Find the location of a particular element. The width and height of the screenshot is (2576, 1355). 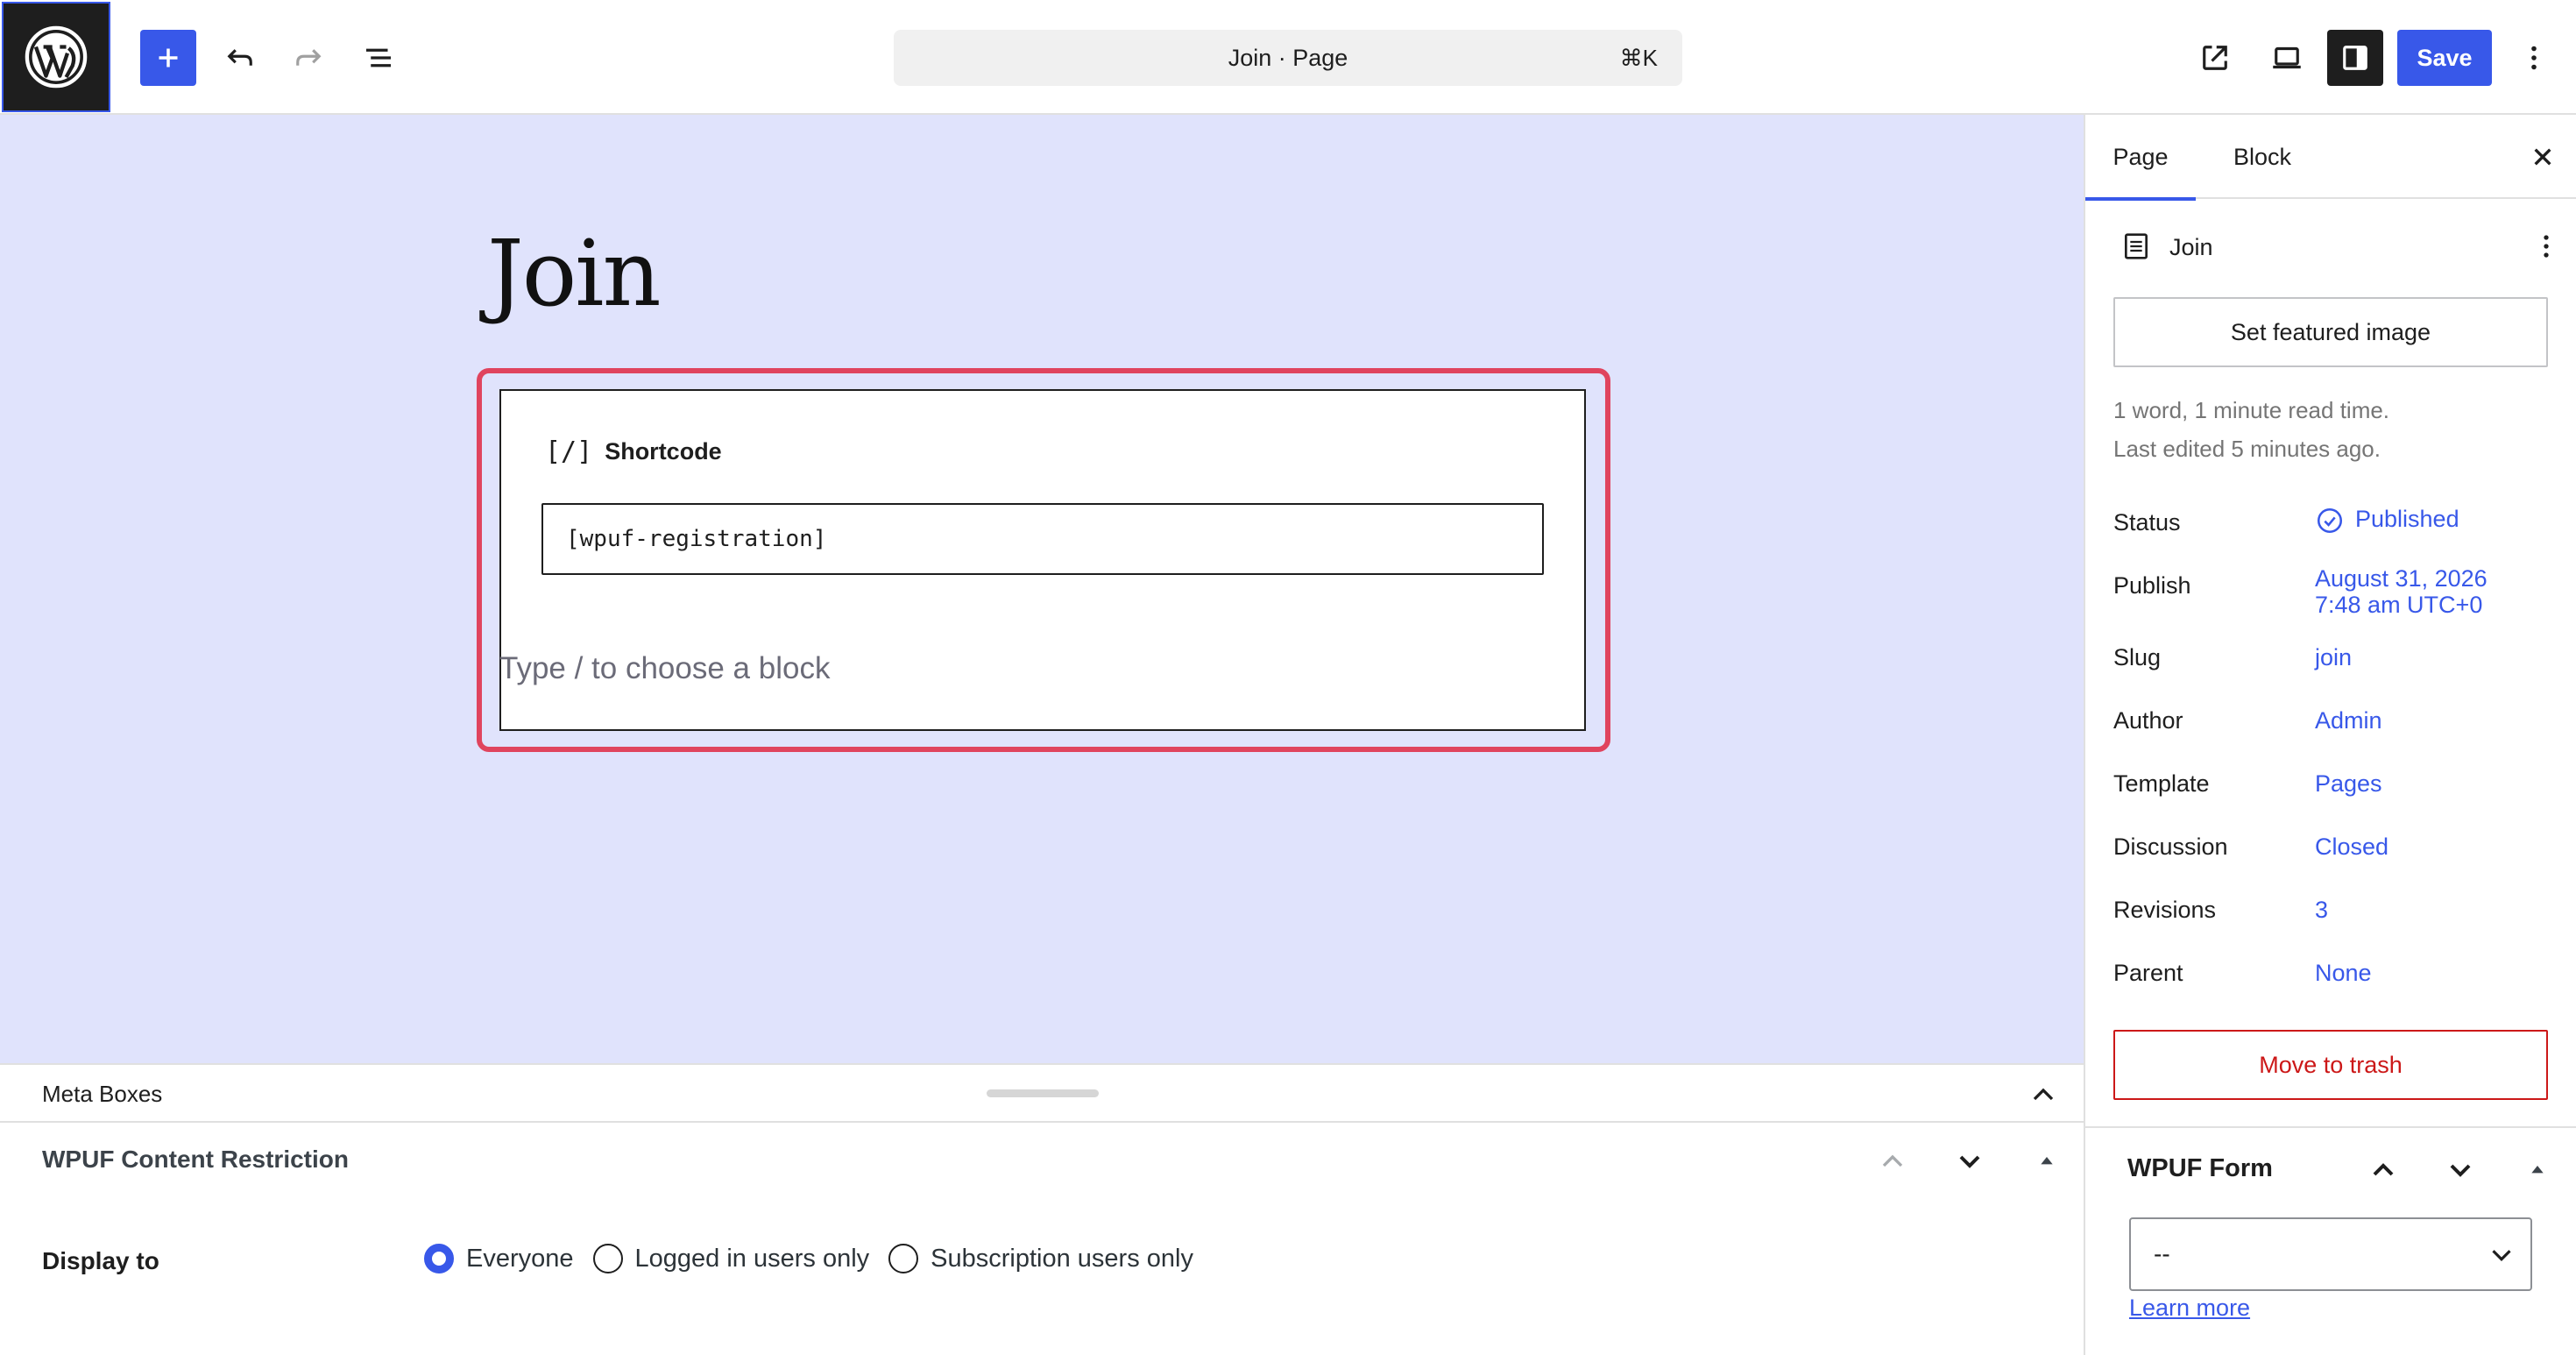

wordpress-logo-icon is located at coordinates (56, 57).